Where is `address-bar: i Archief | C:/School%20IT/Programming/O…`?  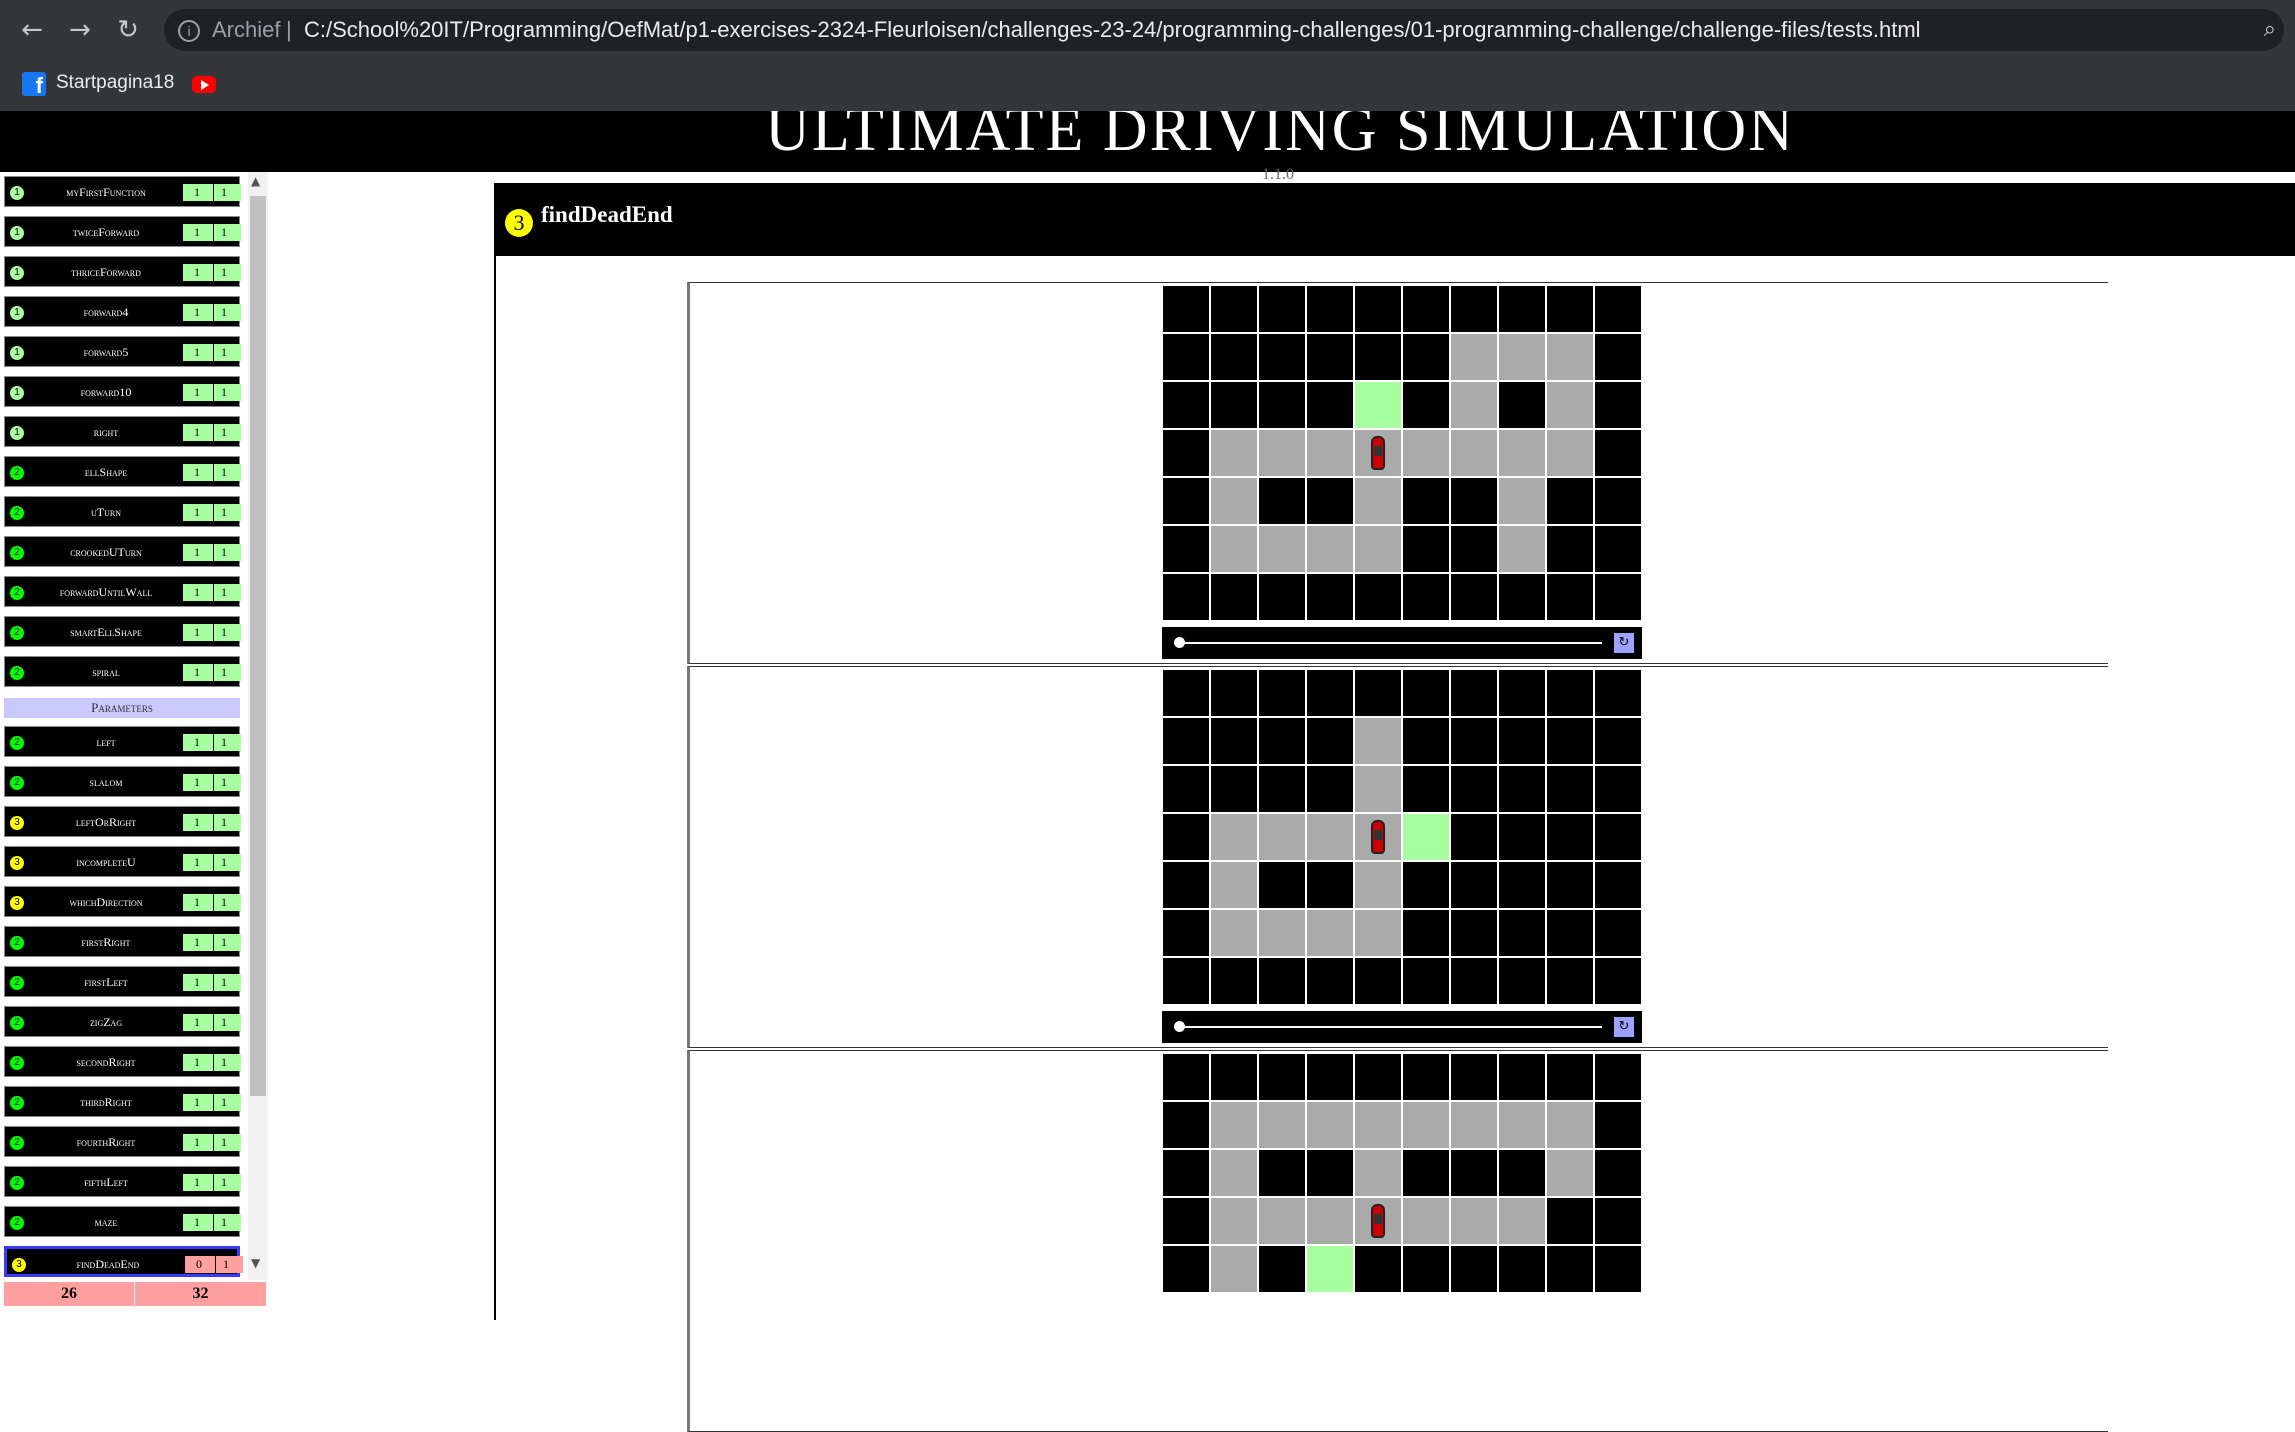 address-bar: i Archief | C:/School%20IT/Programming/O… is located at coordinates (1224, 30).